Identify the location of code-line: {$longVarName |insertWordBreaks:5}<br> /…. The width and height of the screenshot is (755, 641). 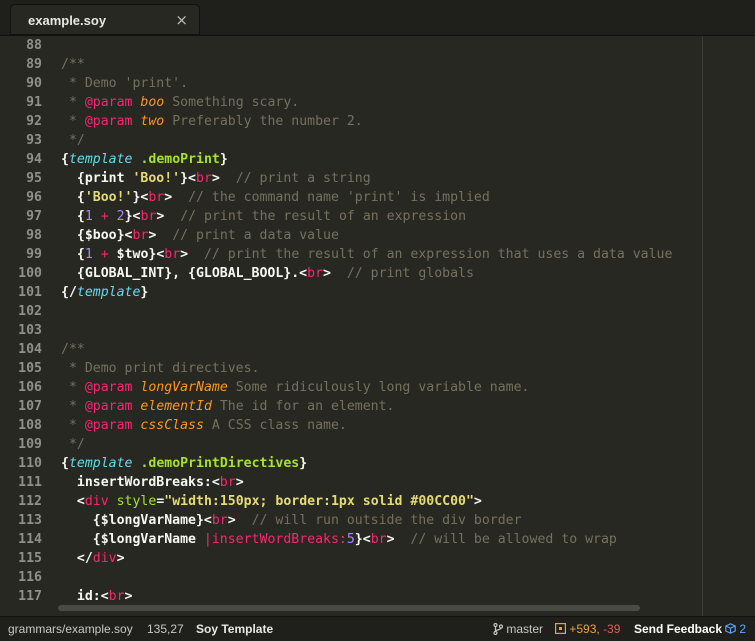
(408, 539).